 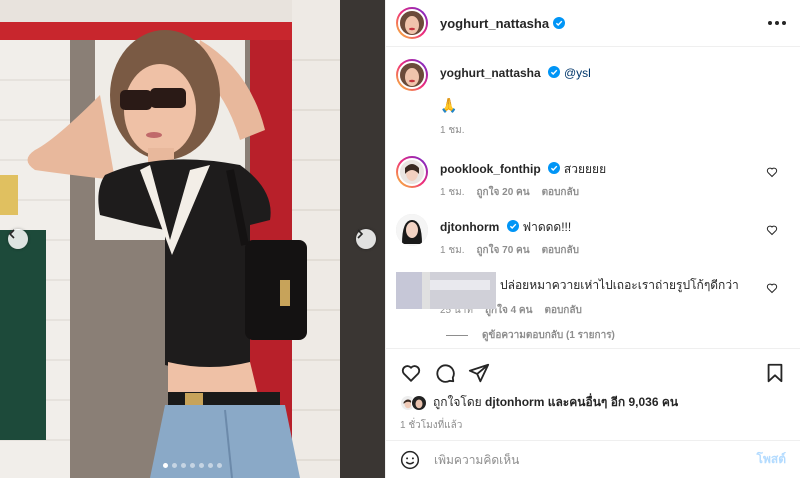 What do you see at coordinates (593, 23) in the screenshot?
I see `post-header: yoghurt_nattasha` at bounding box center [593, 23].